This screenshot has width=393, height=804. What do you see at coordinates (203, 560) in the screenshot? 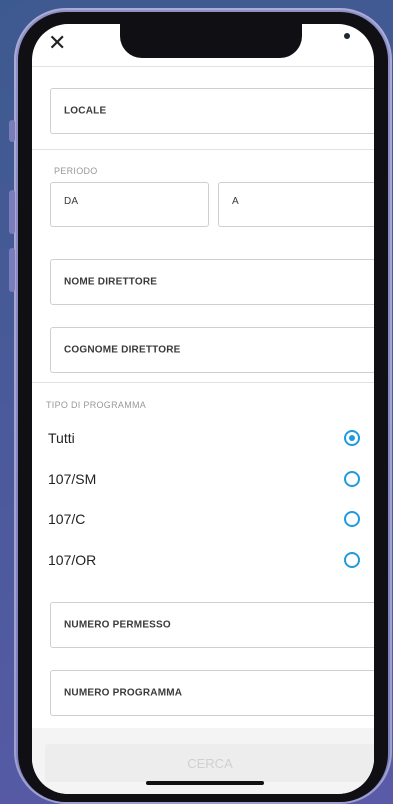
I see `radio-option-107or: 107/OR` at bounding box center [203, 560].